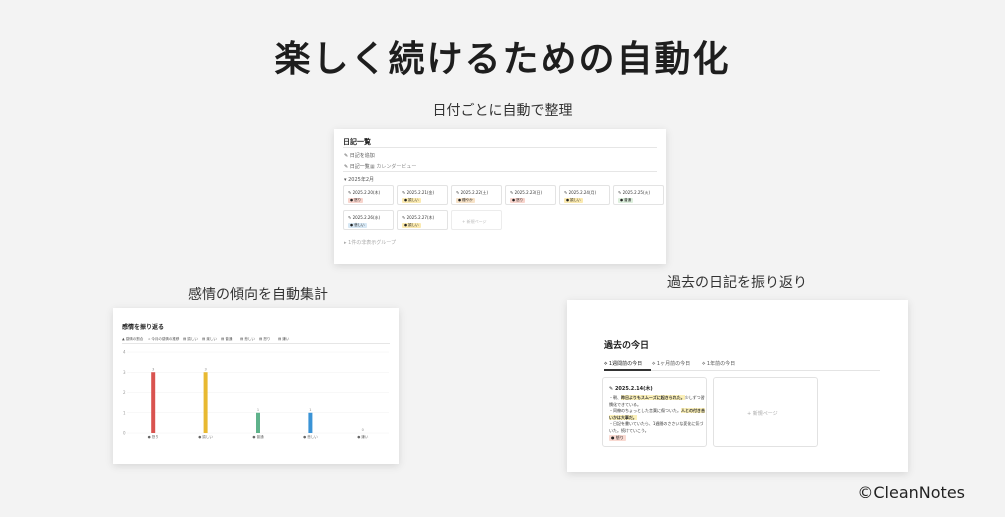 This screenshot has height=517, width=1005. Describe the element at coordinates (418, 192) in the screenshot. I see `entry-date: ✎ 2025.2.21(金)` at that location.